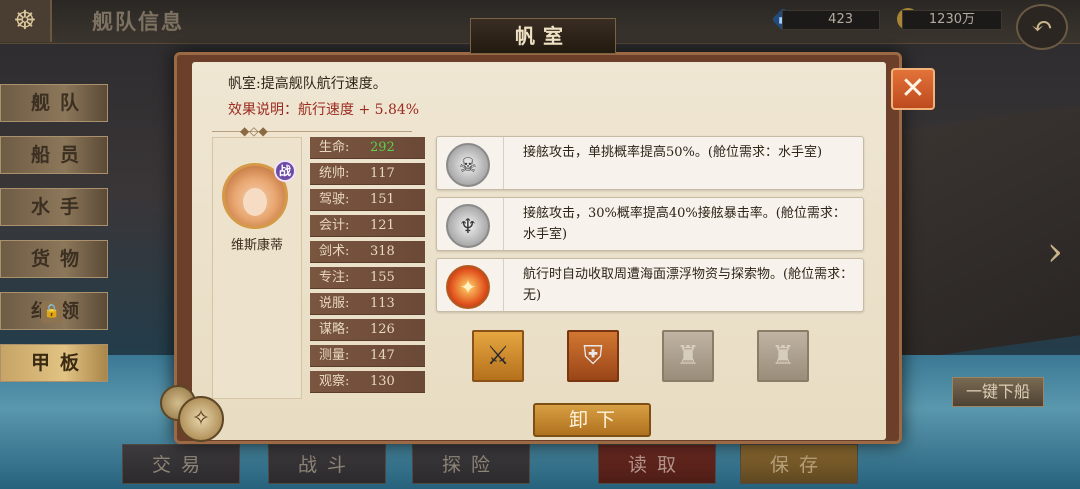 The width and height of the screenshot is (1080, 489). What do you see at coordinates (26, 21) in the screenshot?
I see `ship-wheel-icon: ☸` at bounding box center [26, 21].